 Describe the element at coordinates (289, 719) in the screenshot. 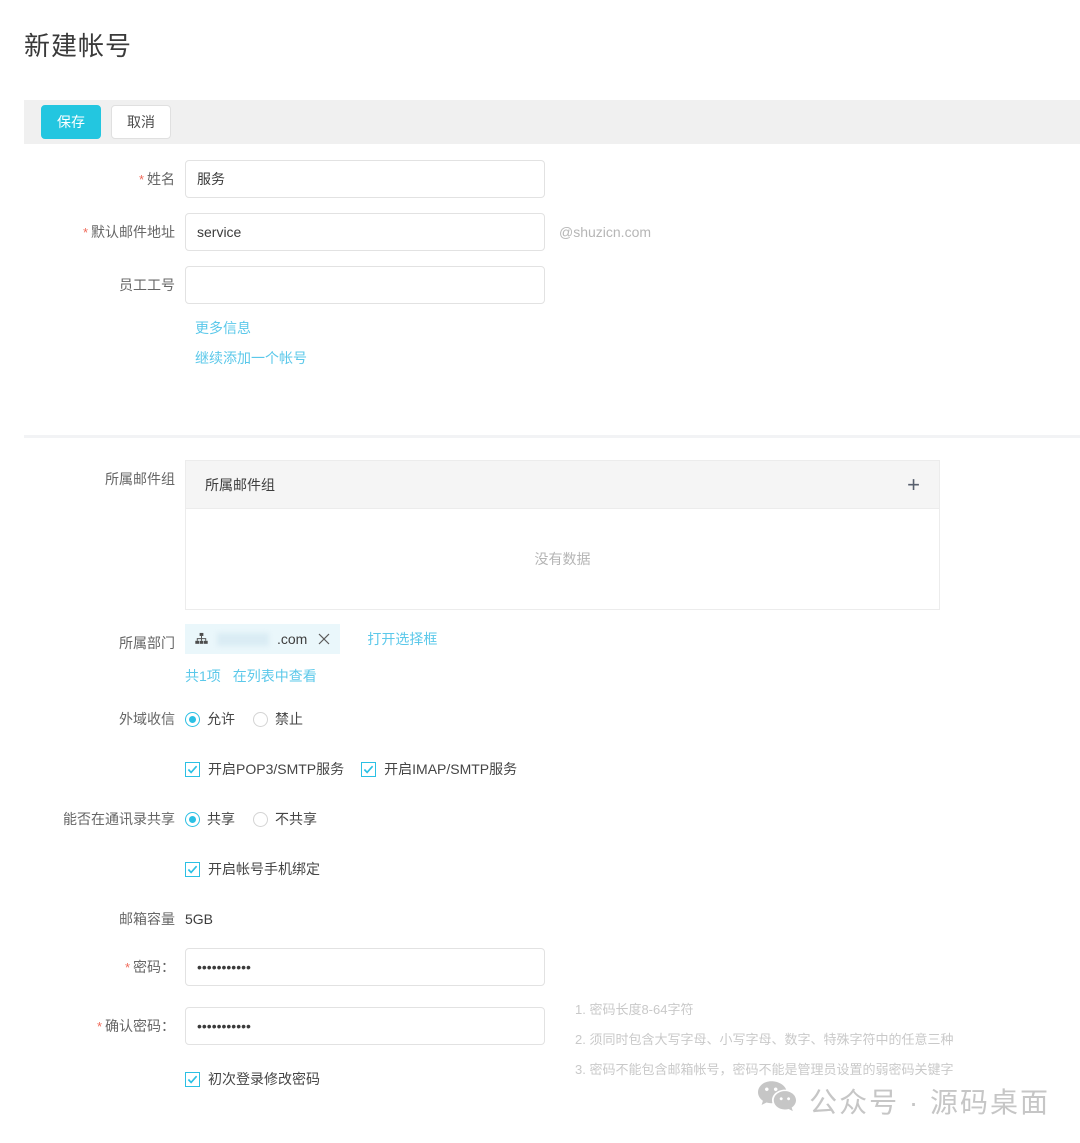

I see `radio-external-deny-label: 禁止` at that location.